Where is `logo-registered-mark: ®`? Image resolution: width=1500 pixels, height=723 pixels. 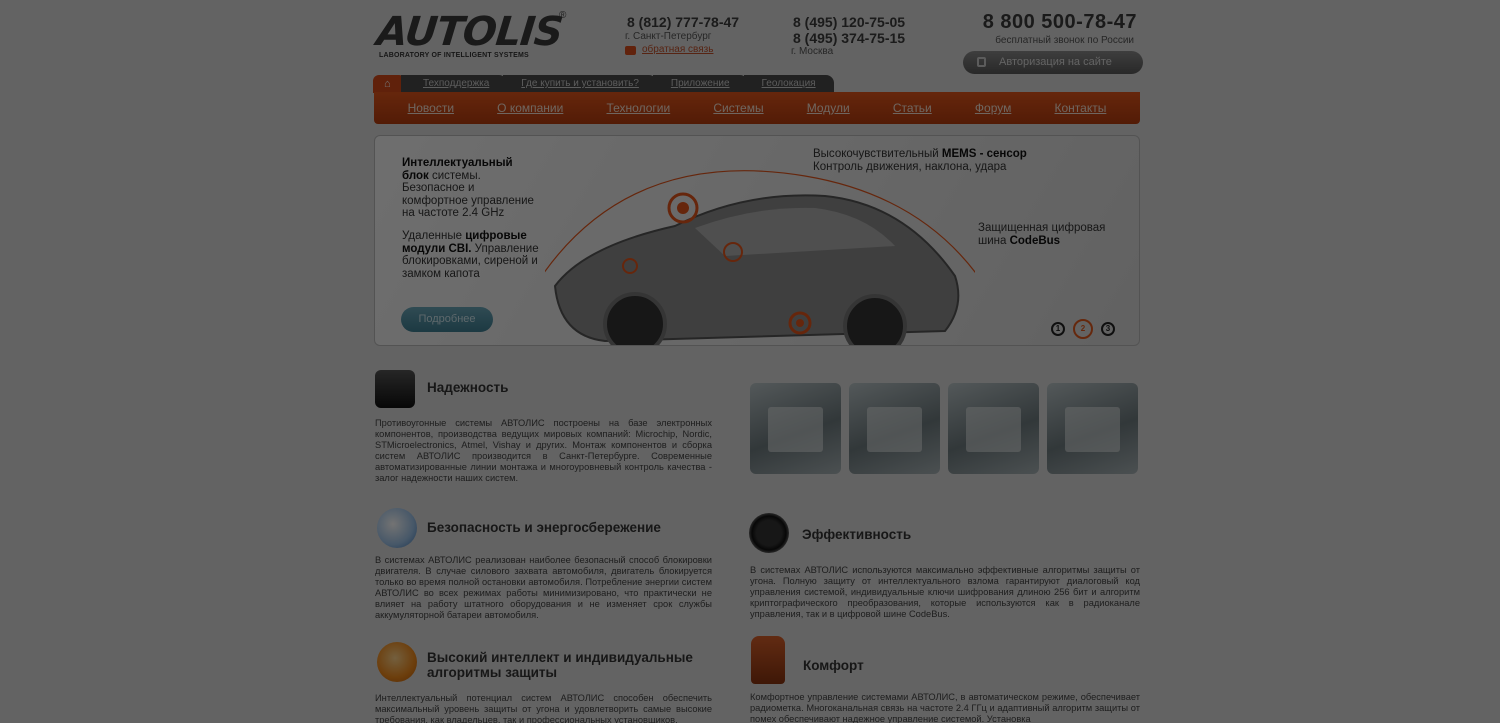
logo-registered-mark: ® is located at coordinates (563, 15).